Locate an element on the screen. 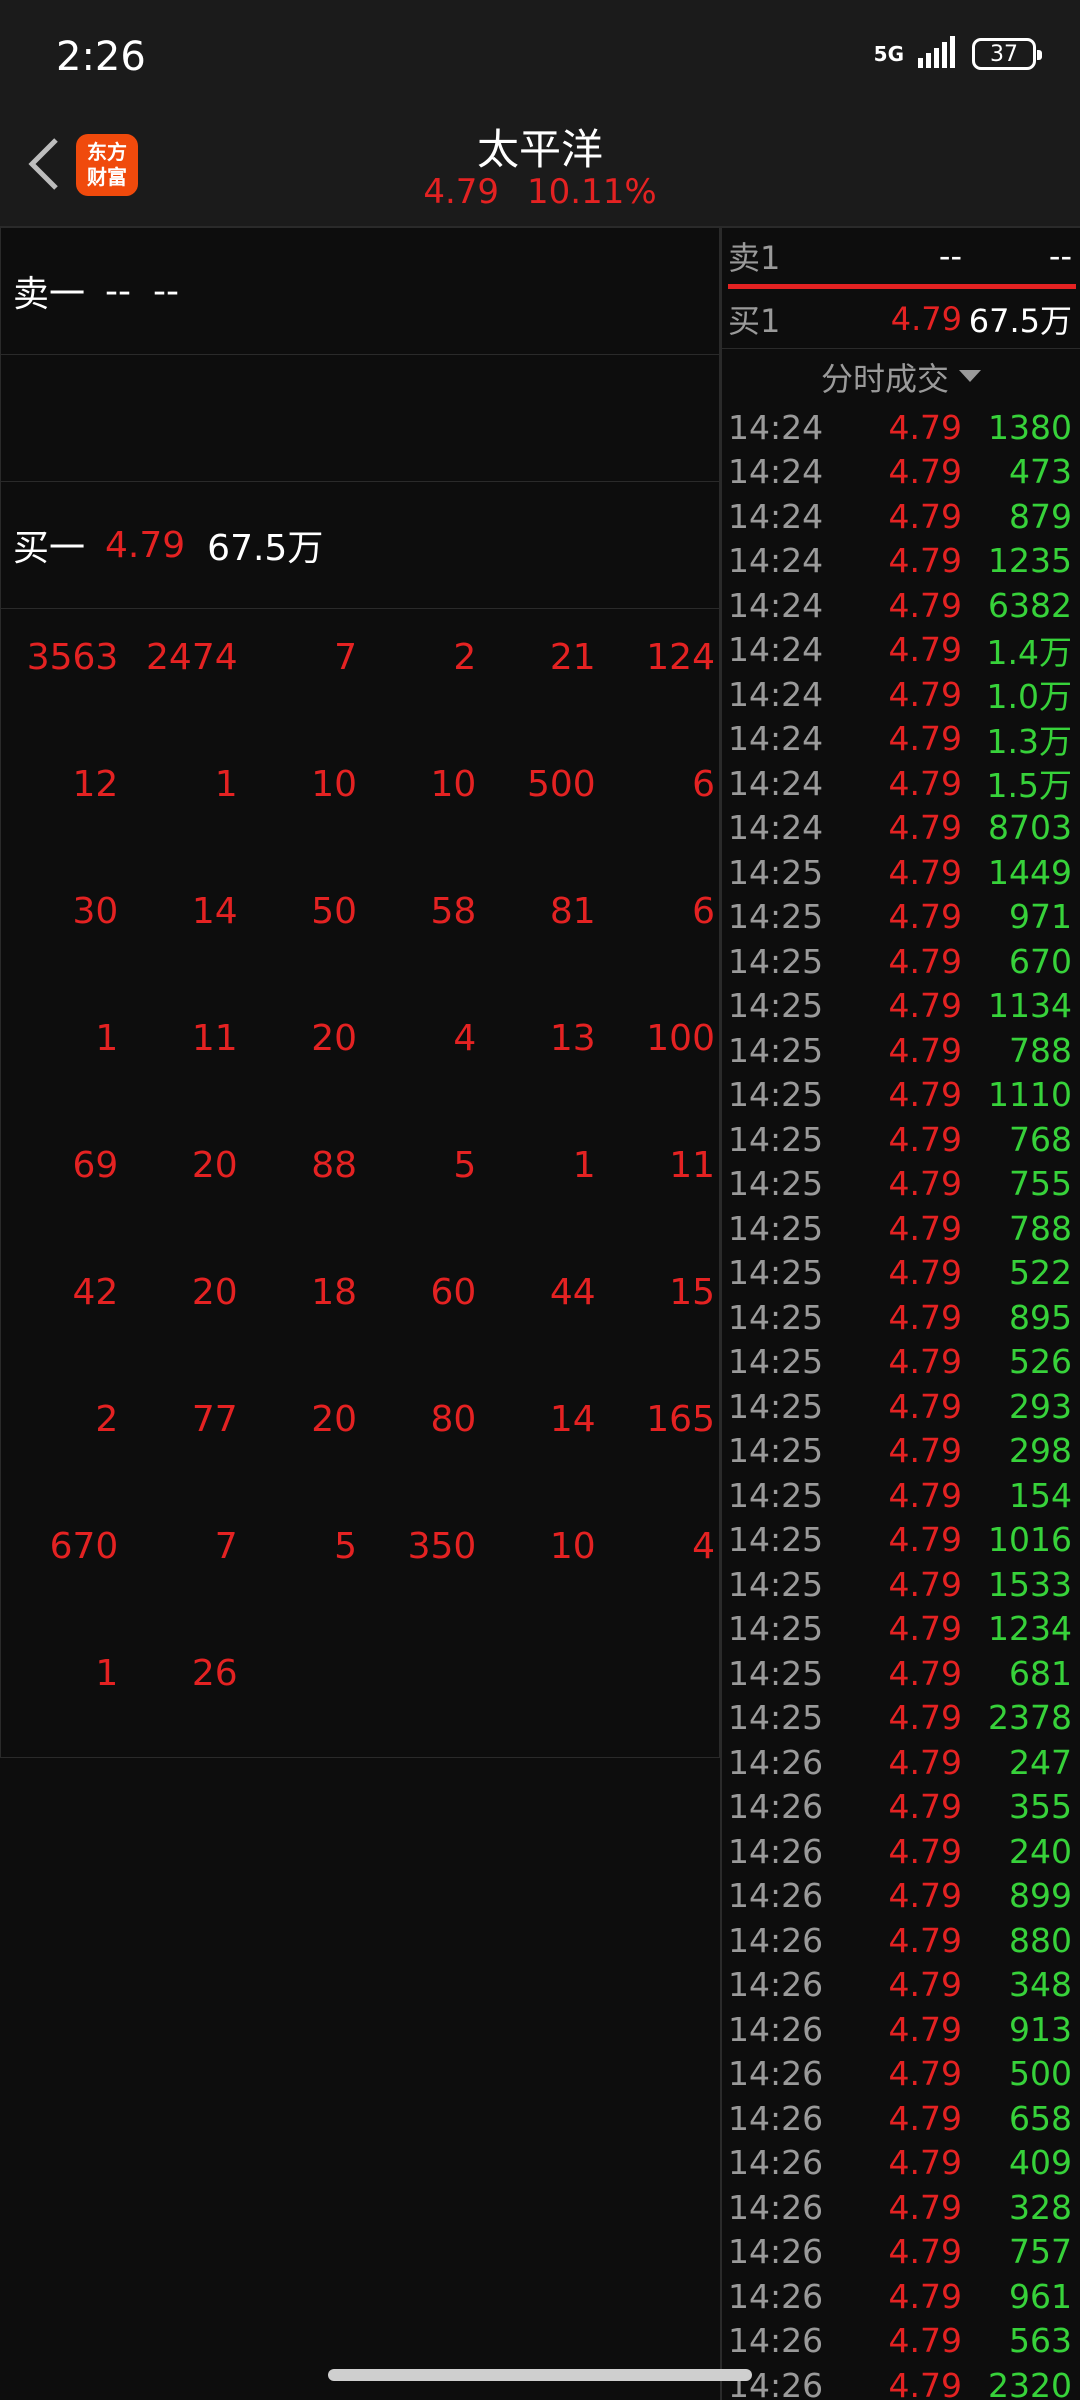  trade-row: 14:26 4.79 348 is located at coordinates (901, 1985).